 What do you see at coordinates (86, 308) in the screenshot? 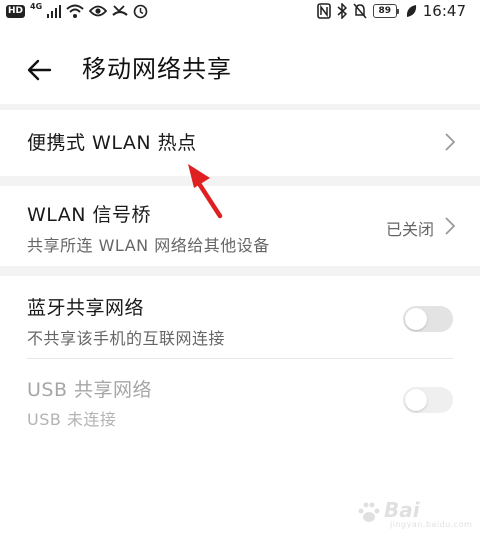
I see `bluetooth-tethering-title: 蓝牙共享网络` at bounding box center [86, 308].